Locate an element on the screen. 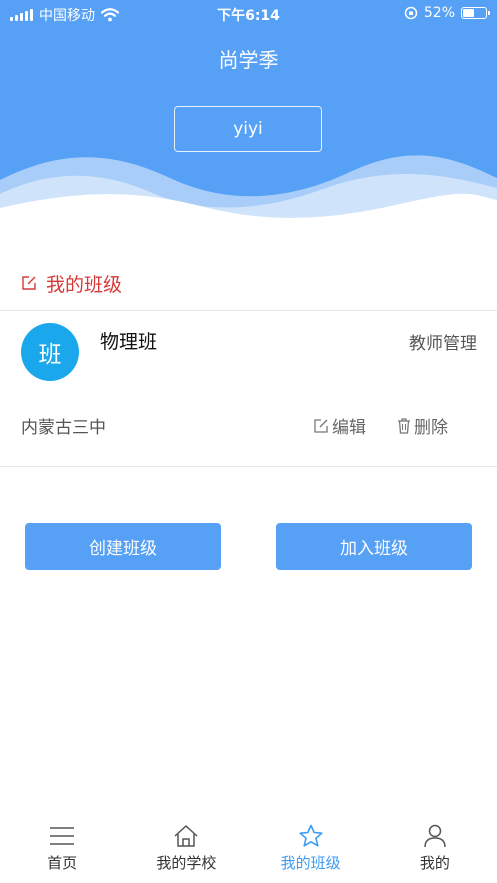 This screenshot has width=497, height=883. star-icon is located at coordinates (311, 835).